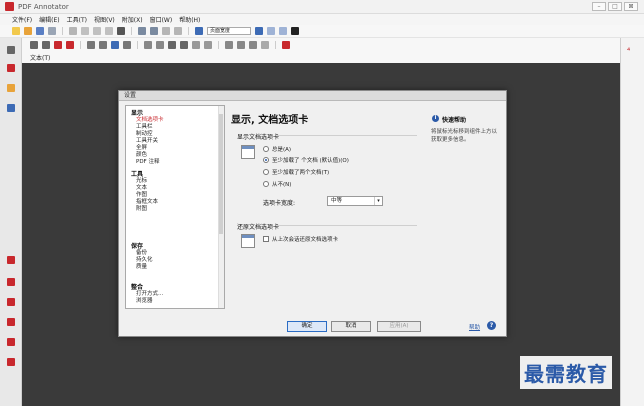  What do you see at coordinates (265, 44) in the screenshot?
I see `comment-icon` at bounding box center [265, 44].